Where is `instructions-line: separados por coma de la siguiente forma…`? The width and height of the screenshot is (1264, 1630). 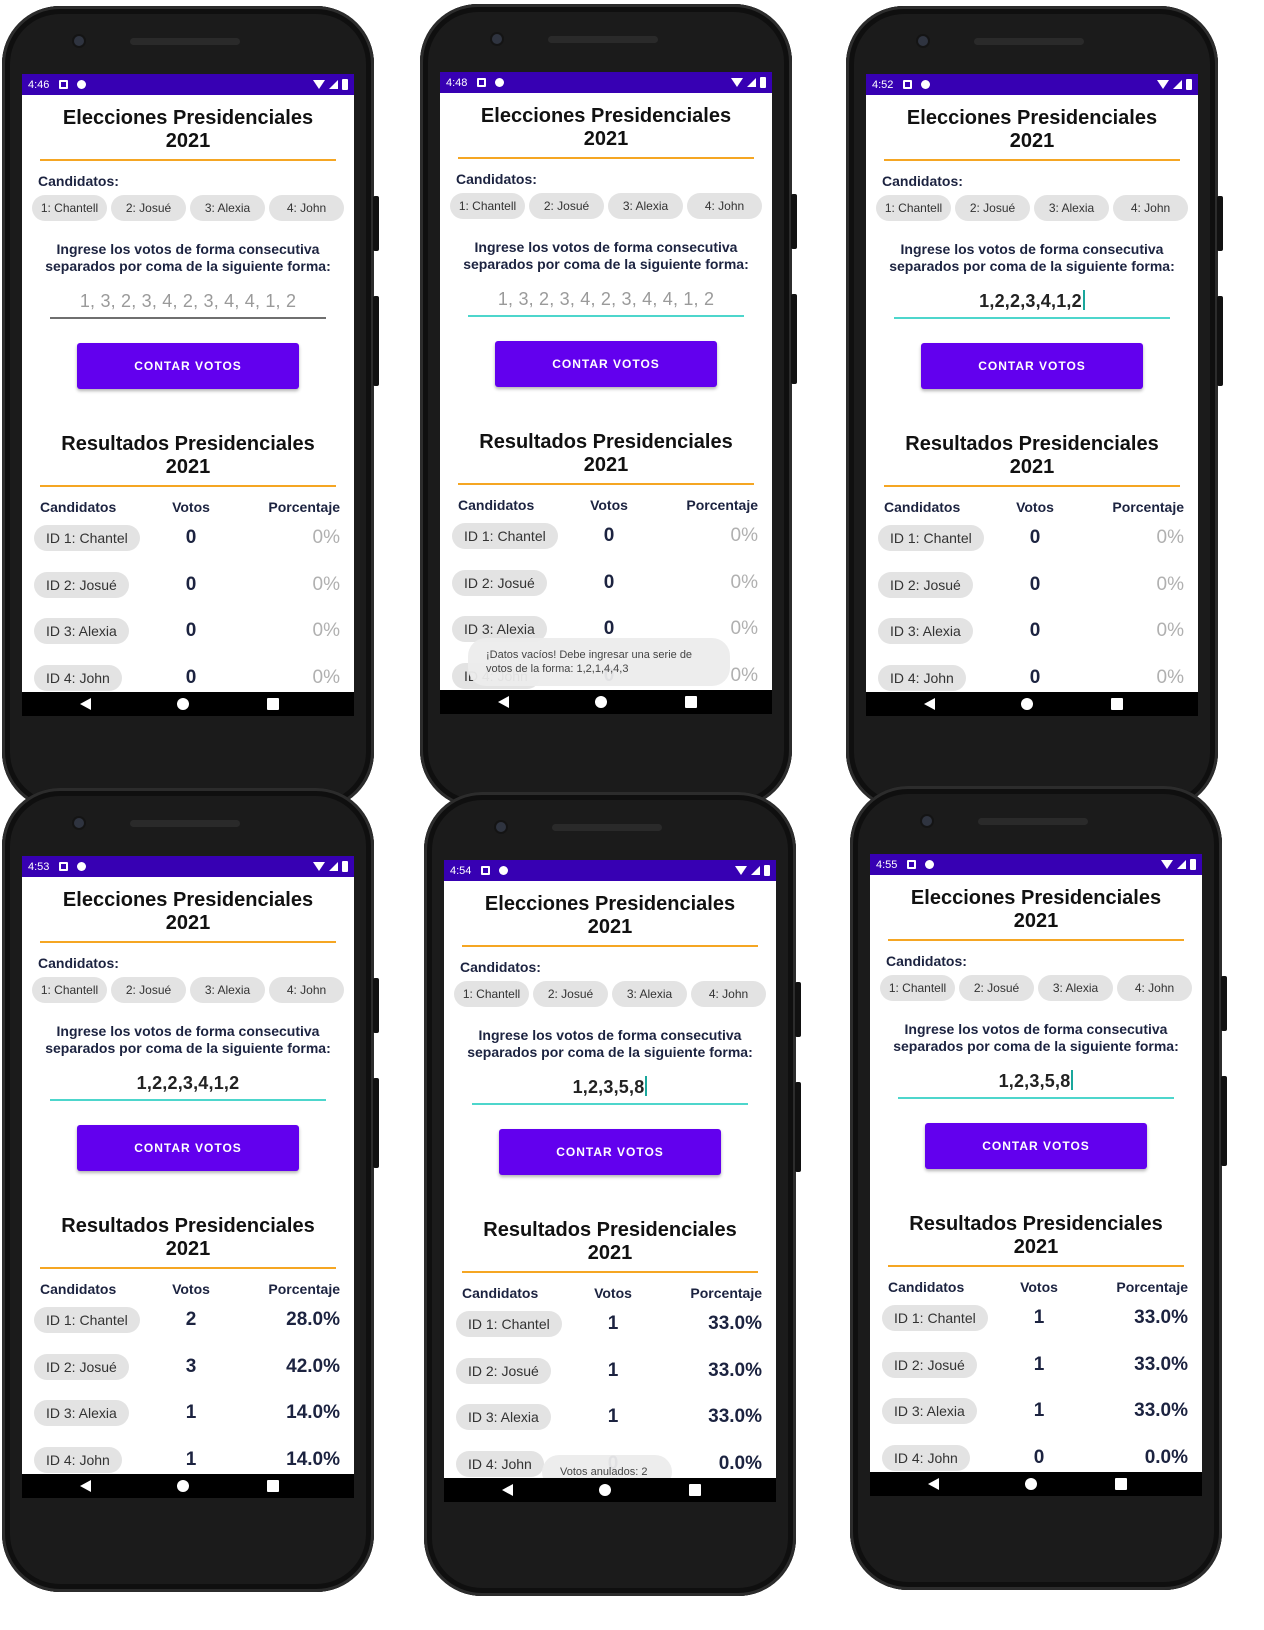 instructions-line: separados por coma de la siguiente forma… is located at coordinates (188, 266).